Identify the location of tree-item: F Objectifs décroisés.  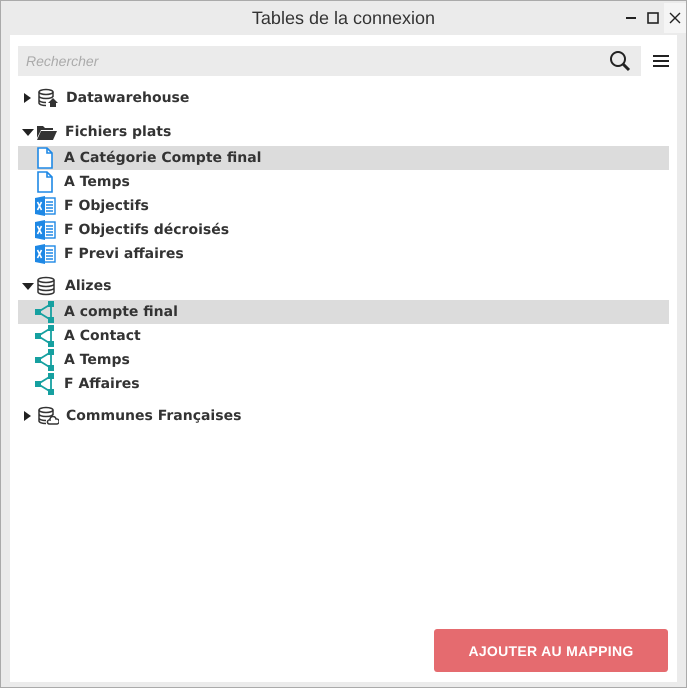
(343, 230).